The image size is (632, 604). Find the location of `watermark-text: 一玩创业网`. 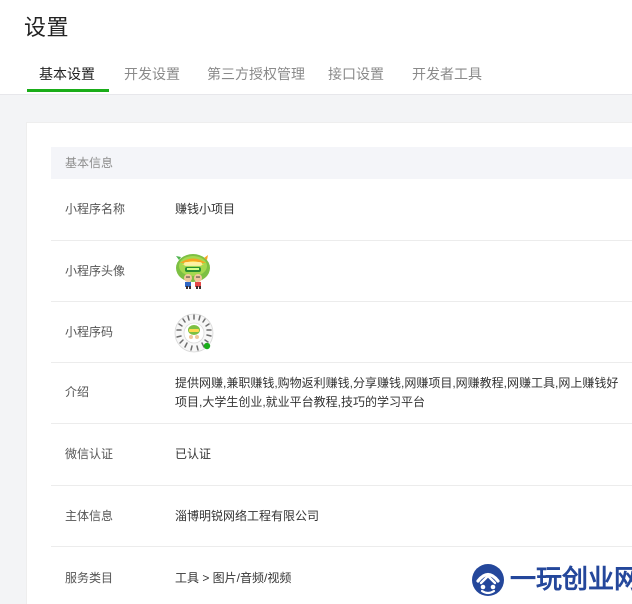

watermark-text: 一玩创业网 is located at coordinates (571, 580).